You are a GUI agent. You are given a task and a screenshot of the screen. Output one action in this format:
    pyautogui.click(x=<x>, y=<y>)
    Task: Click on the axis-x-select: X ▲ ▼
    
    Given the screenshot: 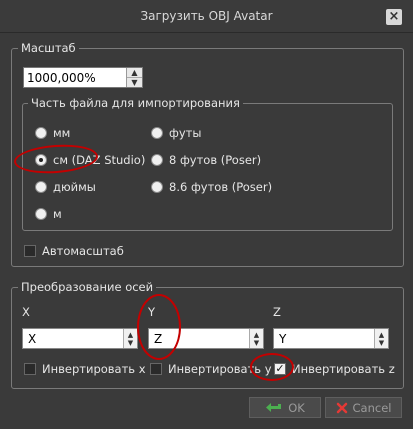 What is the action you would take?
    pyautogui.click(x=80, y=338)
    